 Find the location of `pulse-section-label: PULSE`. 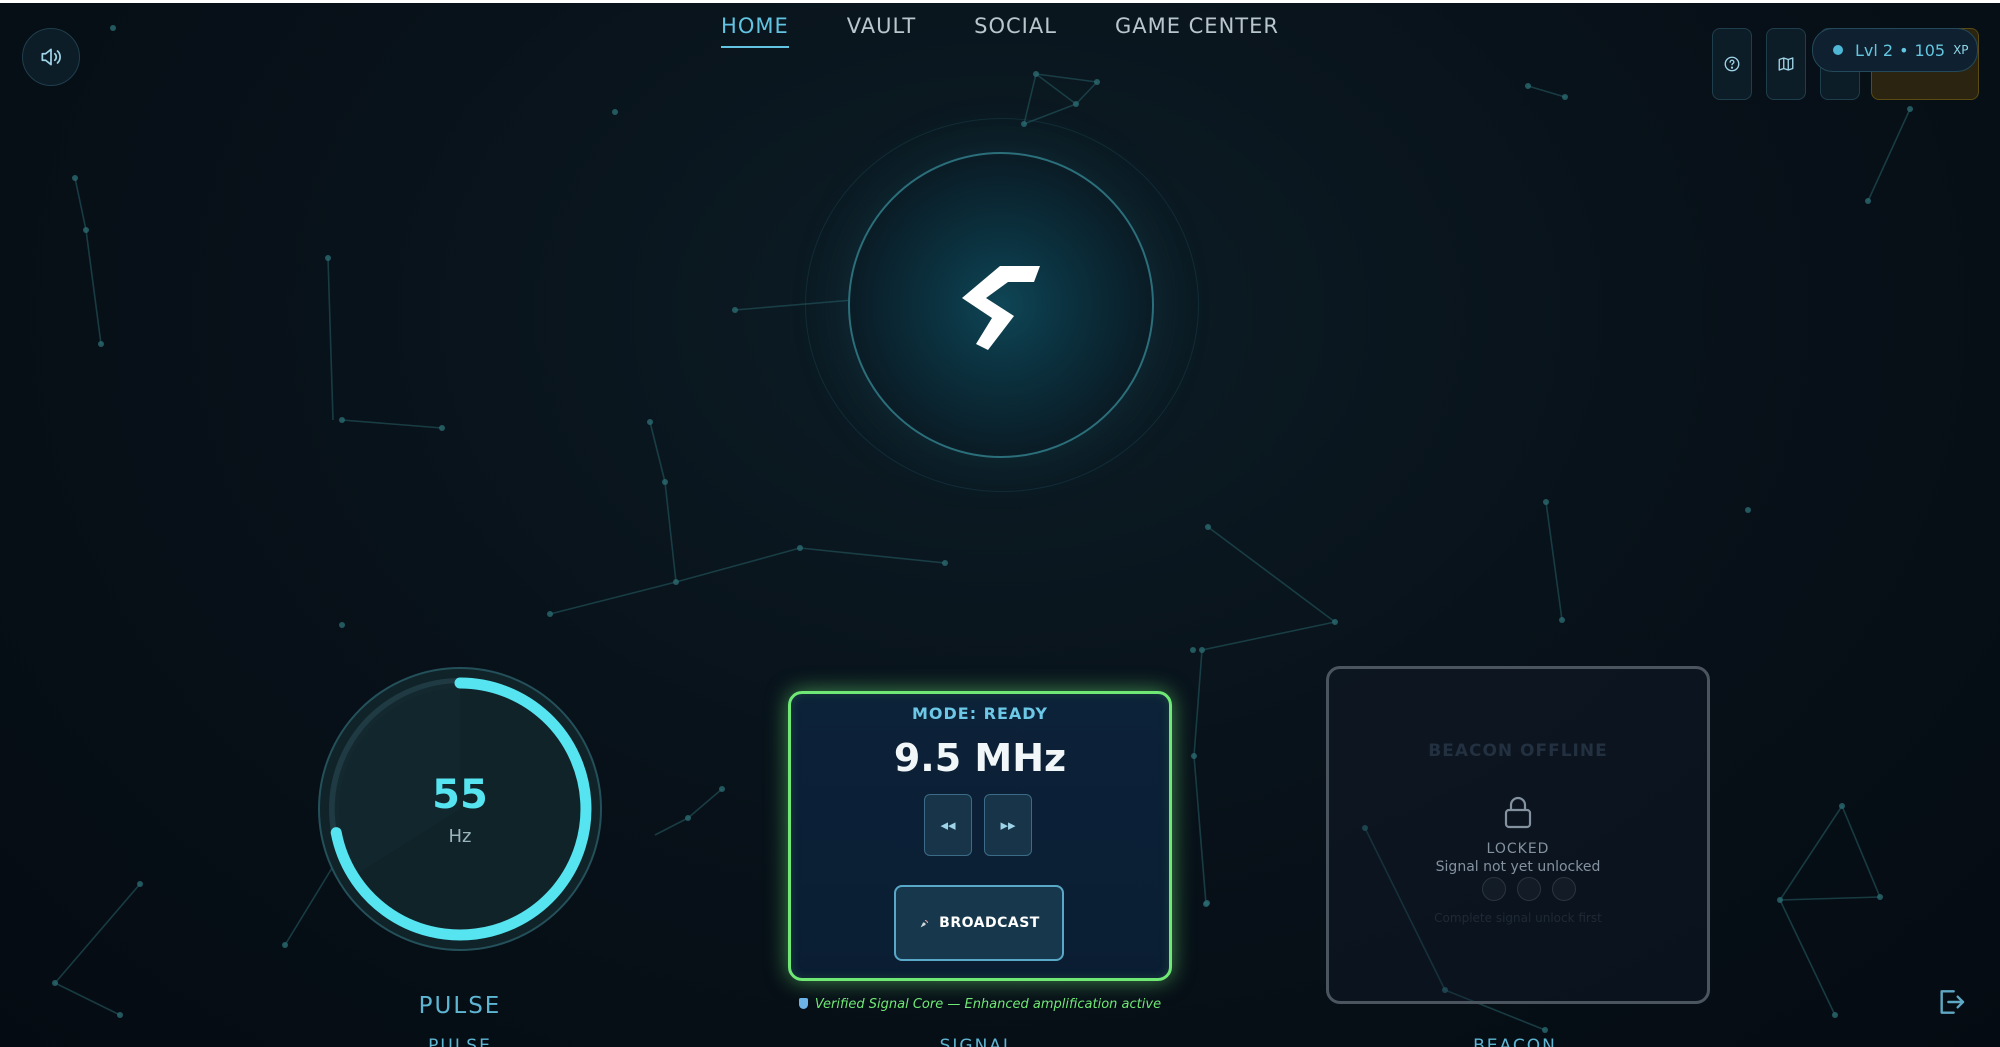

pulse-section-label: PULSE is located at coordinates (460, 1041).